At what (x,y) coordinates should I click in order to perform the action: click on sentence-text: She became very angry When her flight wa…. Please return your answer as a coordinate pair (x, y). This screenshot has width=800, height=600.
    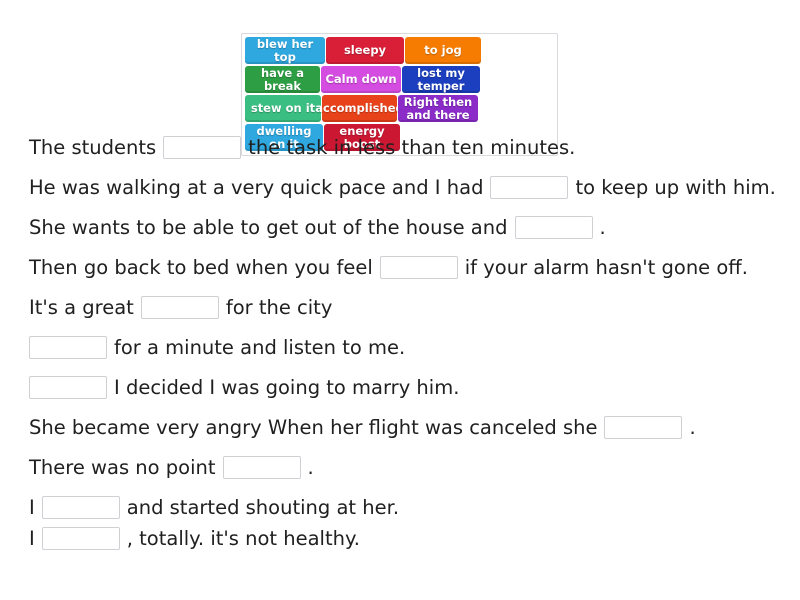
    Looking at the image, I should click on (313, 427).